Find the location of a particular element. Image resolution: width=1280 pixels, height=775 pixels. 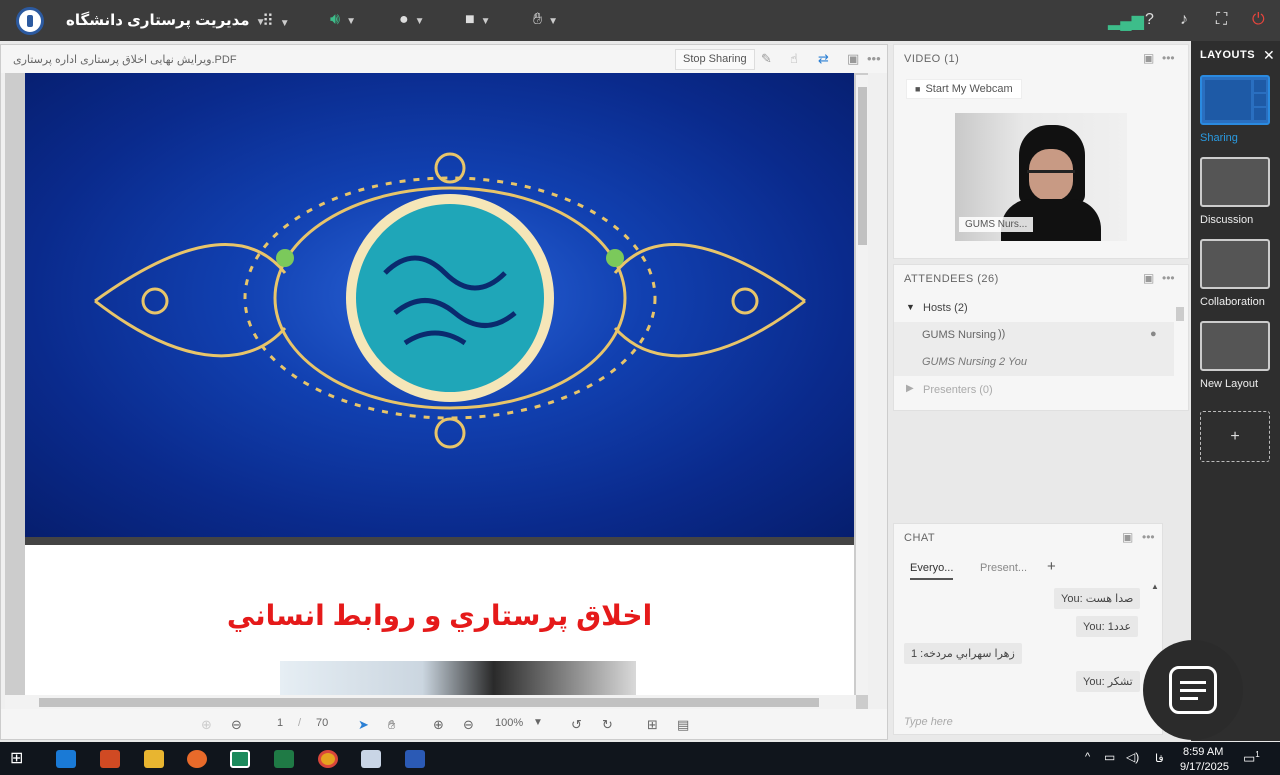

zoom-level: 100% is located at coordinates (509, 723).